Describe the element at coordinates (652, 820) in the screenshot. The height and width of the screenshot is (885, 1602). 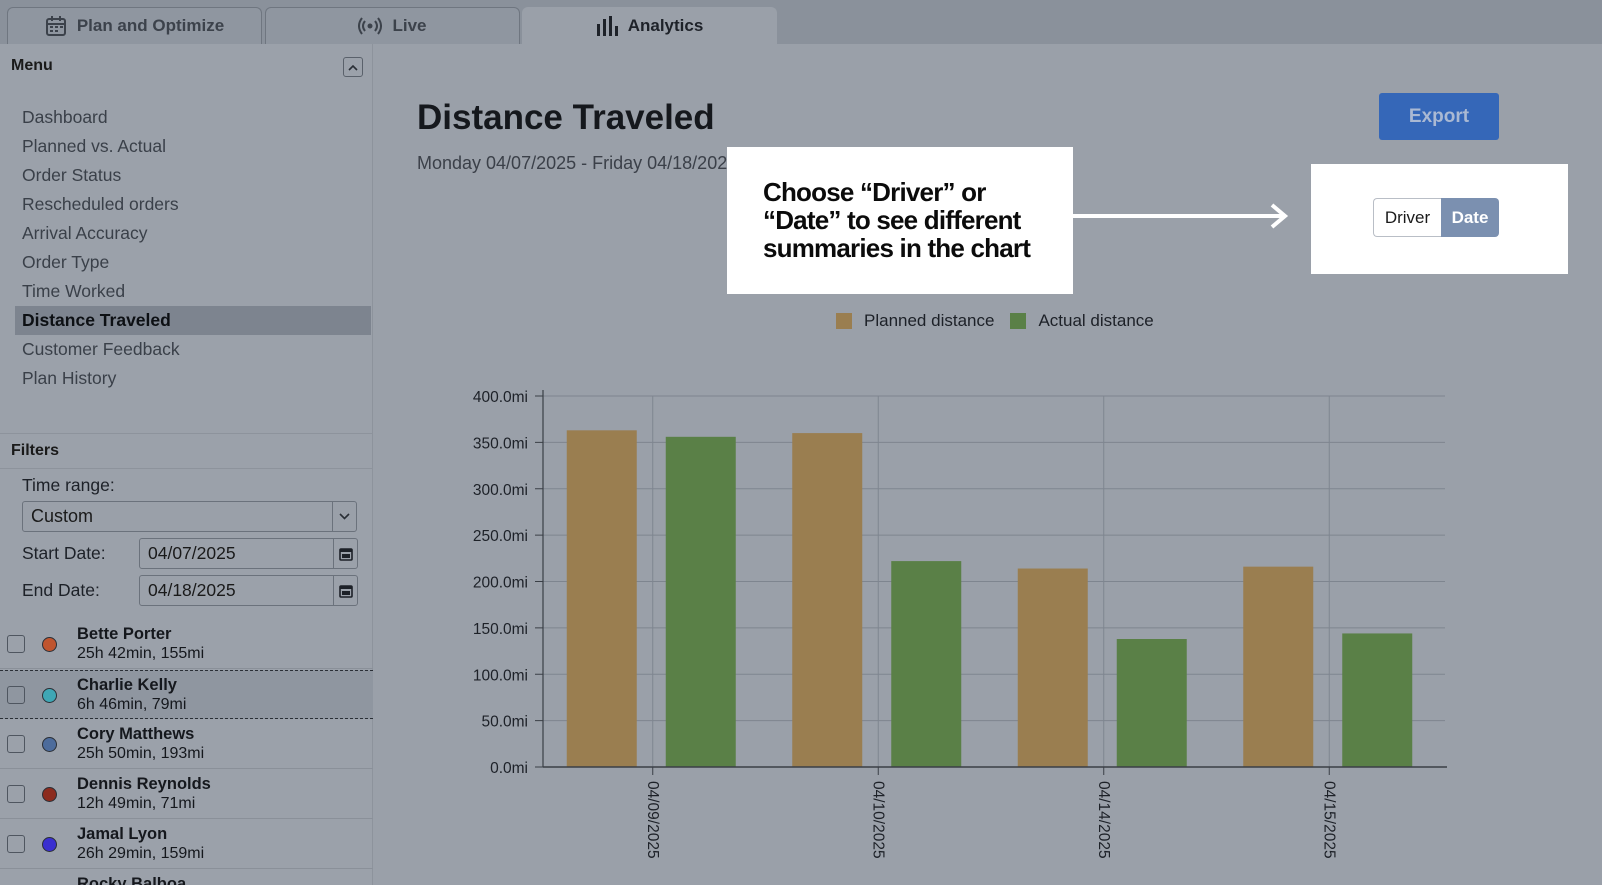
I see `x-tick-label: 04/09/2025` at that location.